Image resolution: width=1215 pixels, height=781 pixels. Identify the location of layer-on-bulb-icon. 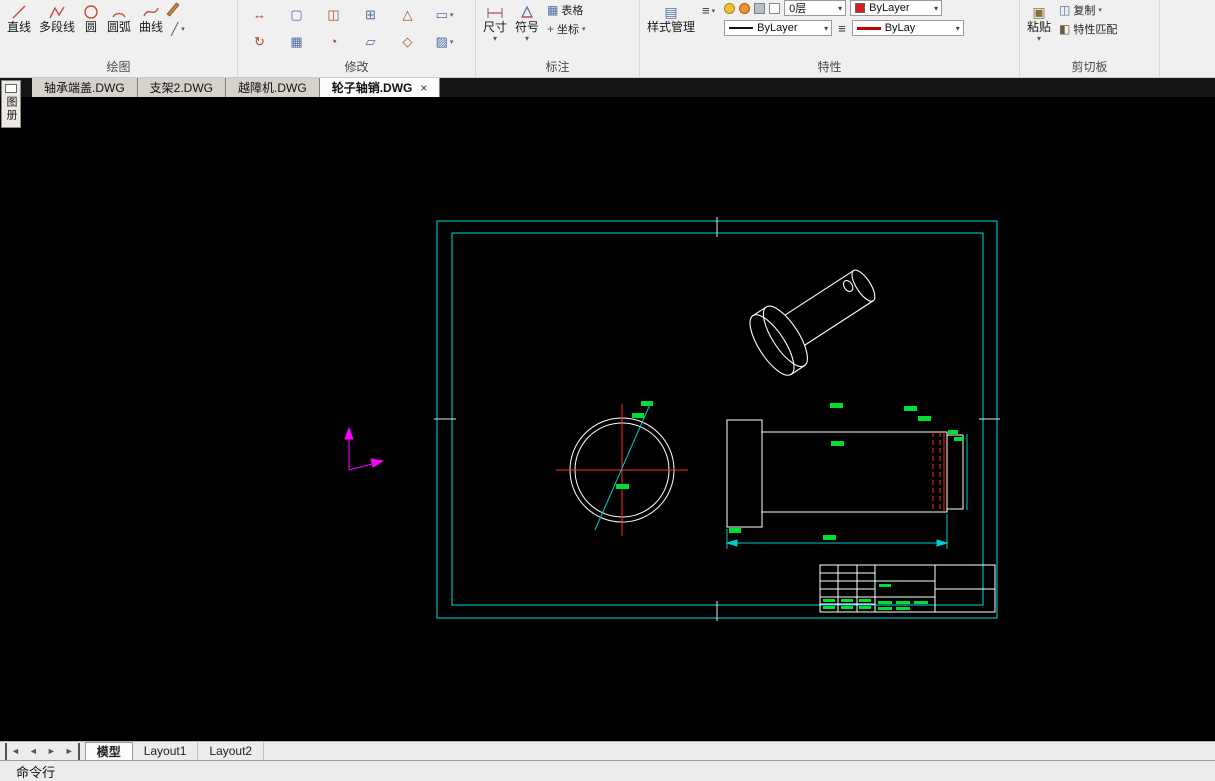
(730, 8).